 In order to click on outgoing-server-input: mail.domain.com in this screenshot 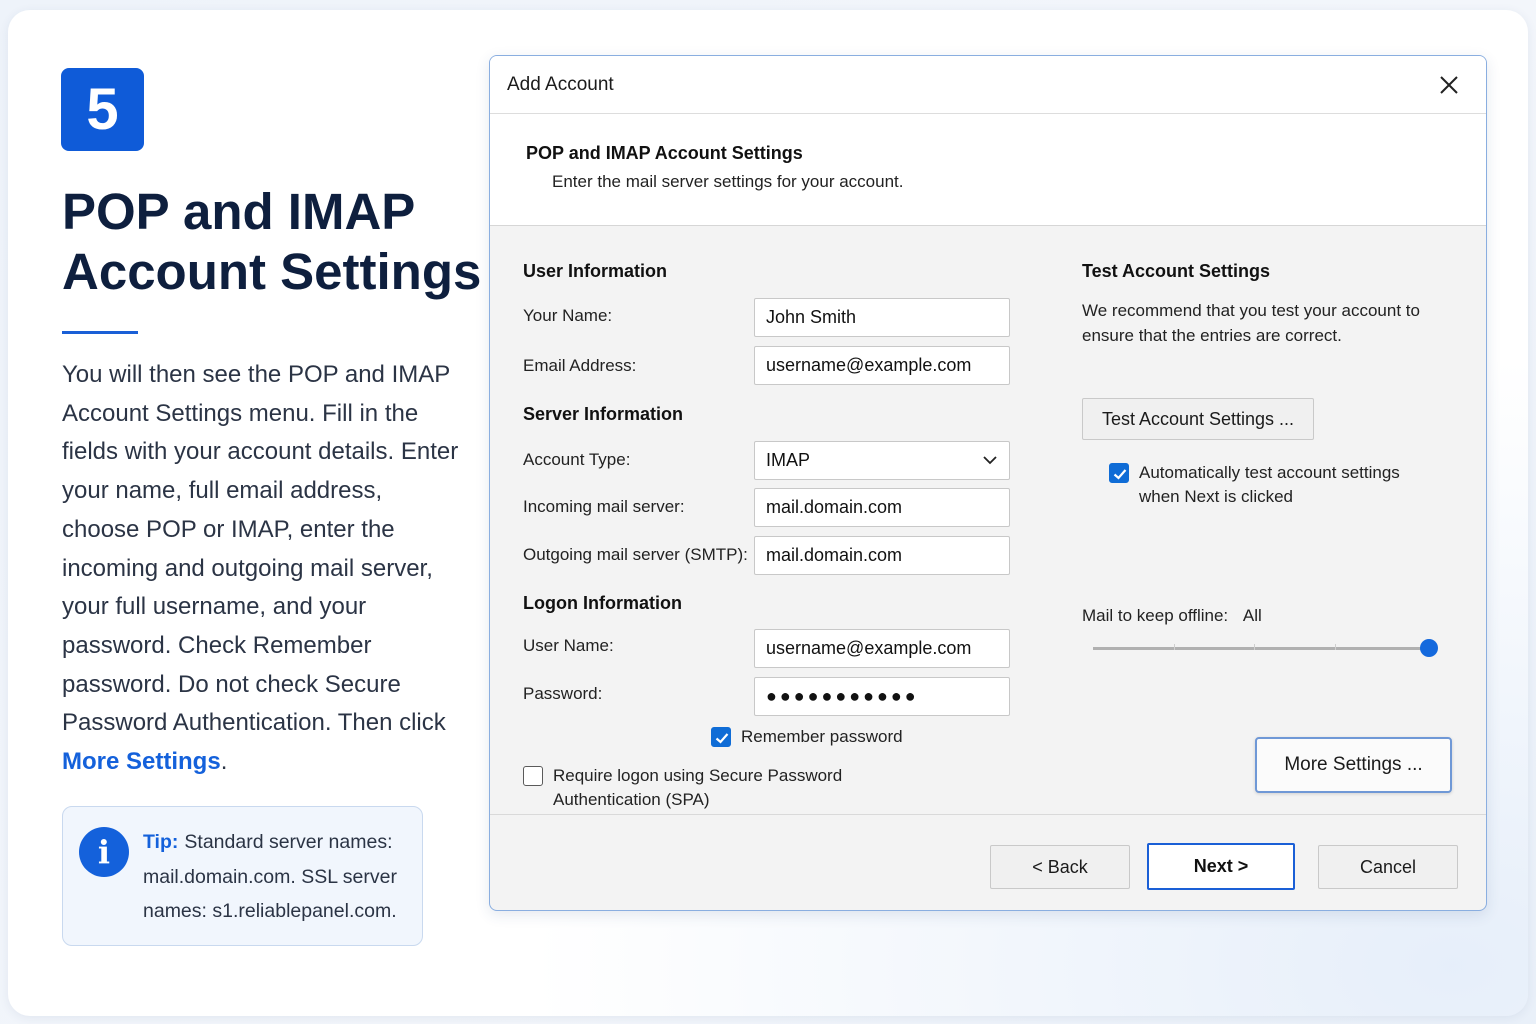, I will do `click(882, 555)`.